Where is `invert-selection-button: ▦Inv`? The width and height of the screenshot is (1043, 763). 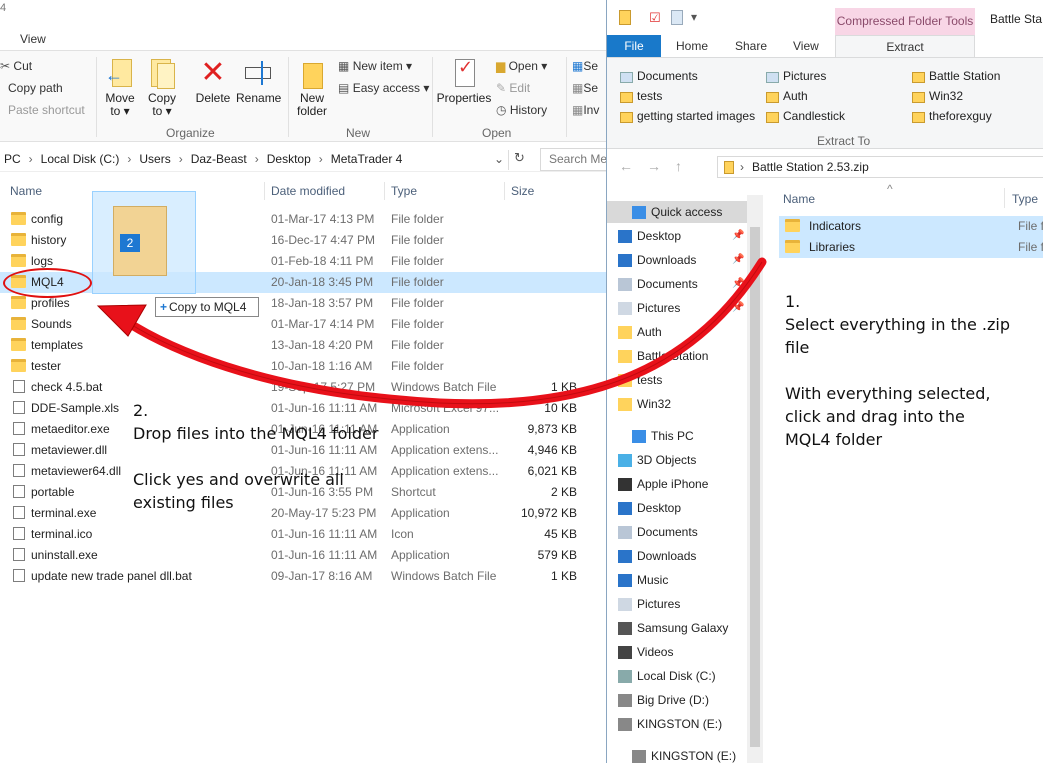
invert-selection-button: ▦Inv is located at coordinates (585, 110).